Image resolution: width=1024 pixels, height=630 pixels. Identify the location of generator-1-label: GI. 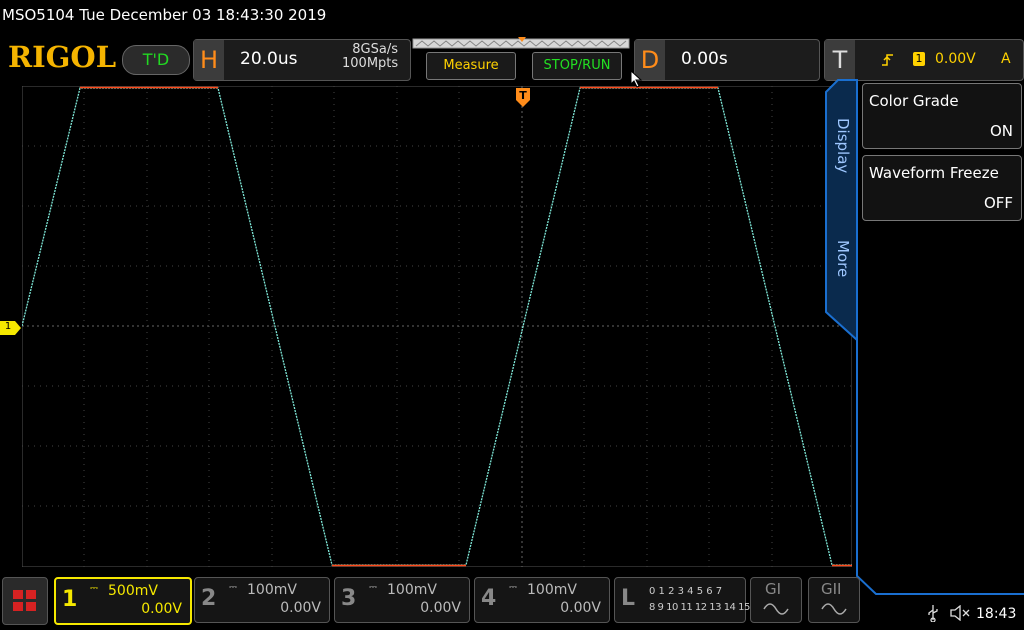
(773, 589).